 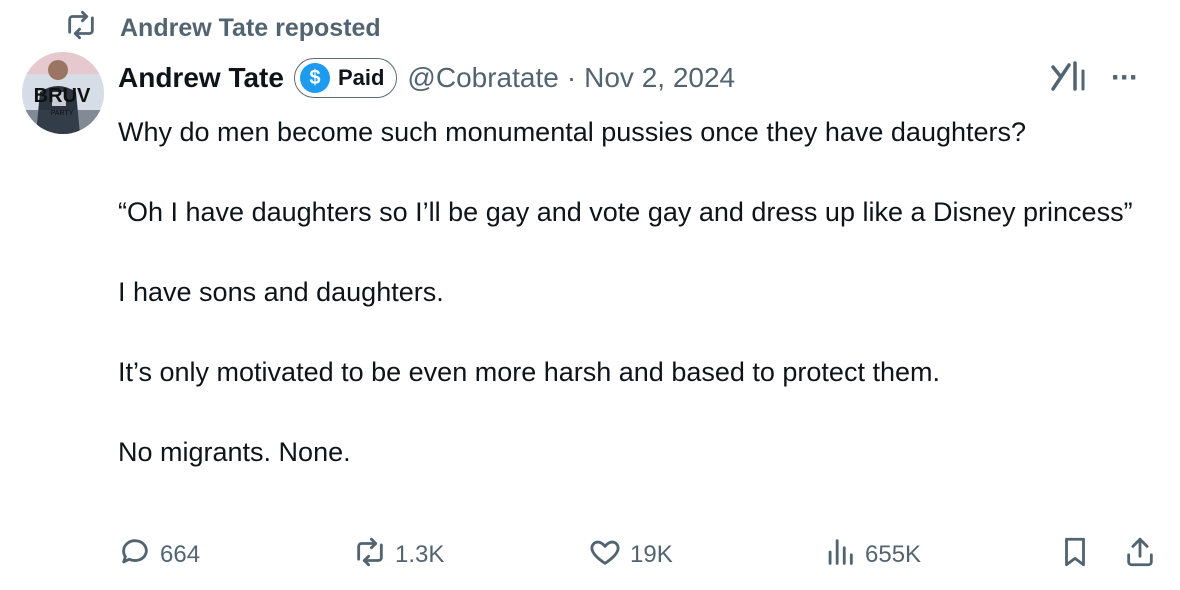 I want to click on analytics-icon, so click(x=840, y=555).